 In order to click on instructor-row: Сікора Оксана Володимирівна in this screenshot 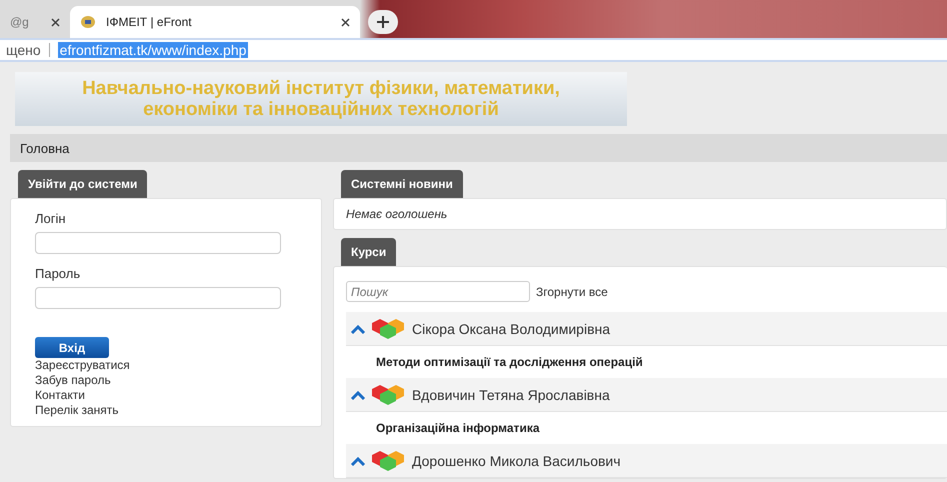, I will do `click(646, 329)`.